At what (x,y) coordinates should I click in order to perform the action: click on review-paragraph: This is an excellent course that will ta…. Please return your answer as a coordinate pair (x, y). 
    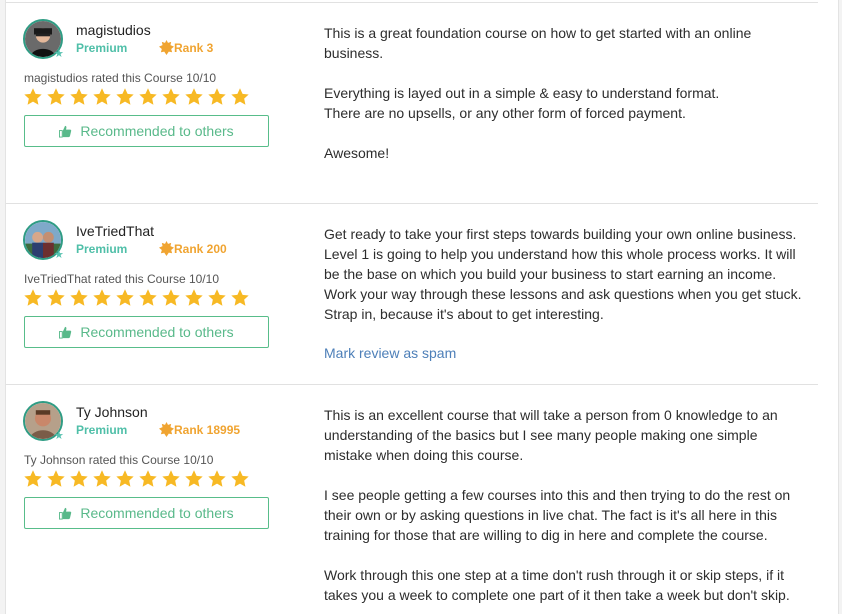
    Looking at the image, I should click on (551, 435).